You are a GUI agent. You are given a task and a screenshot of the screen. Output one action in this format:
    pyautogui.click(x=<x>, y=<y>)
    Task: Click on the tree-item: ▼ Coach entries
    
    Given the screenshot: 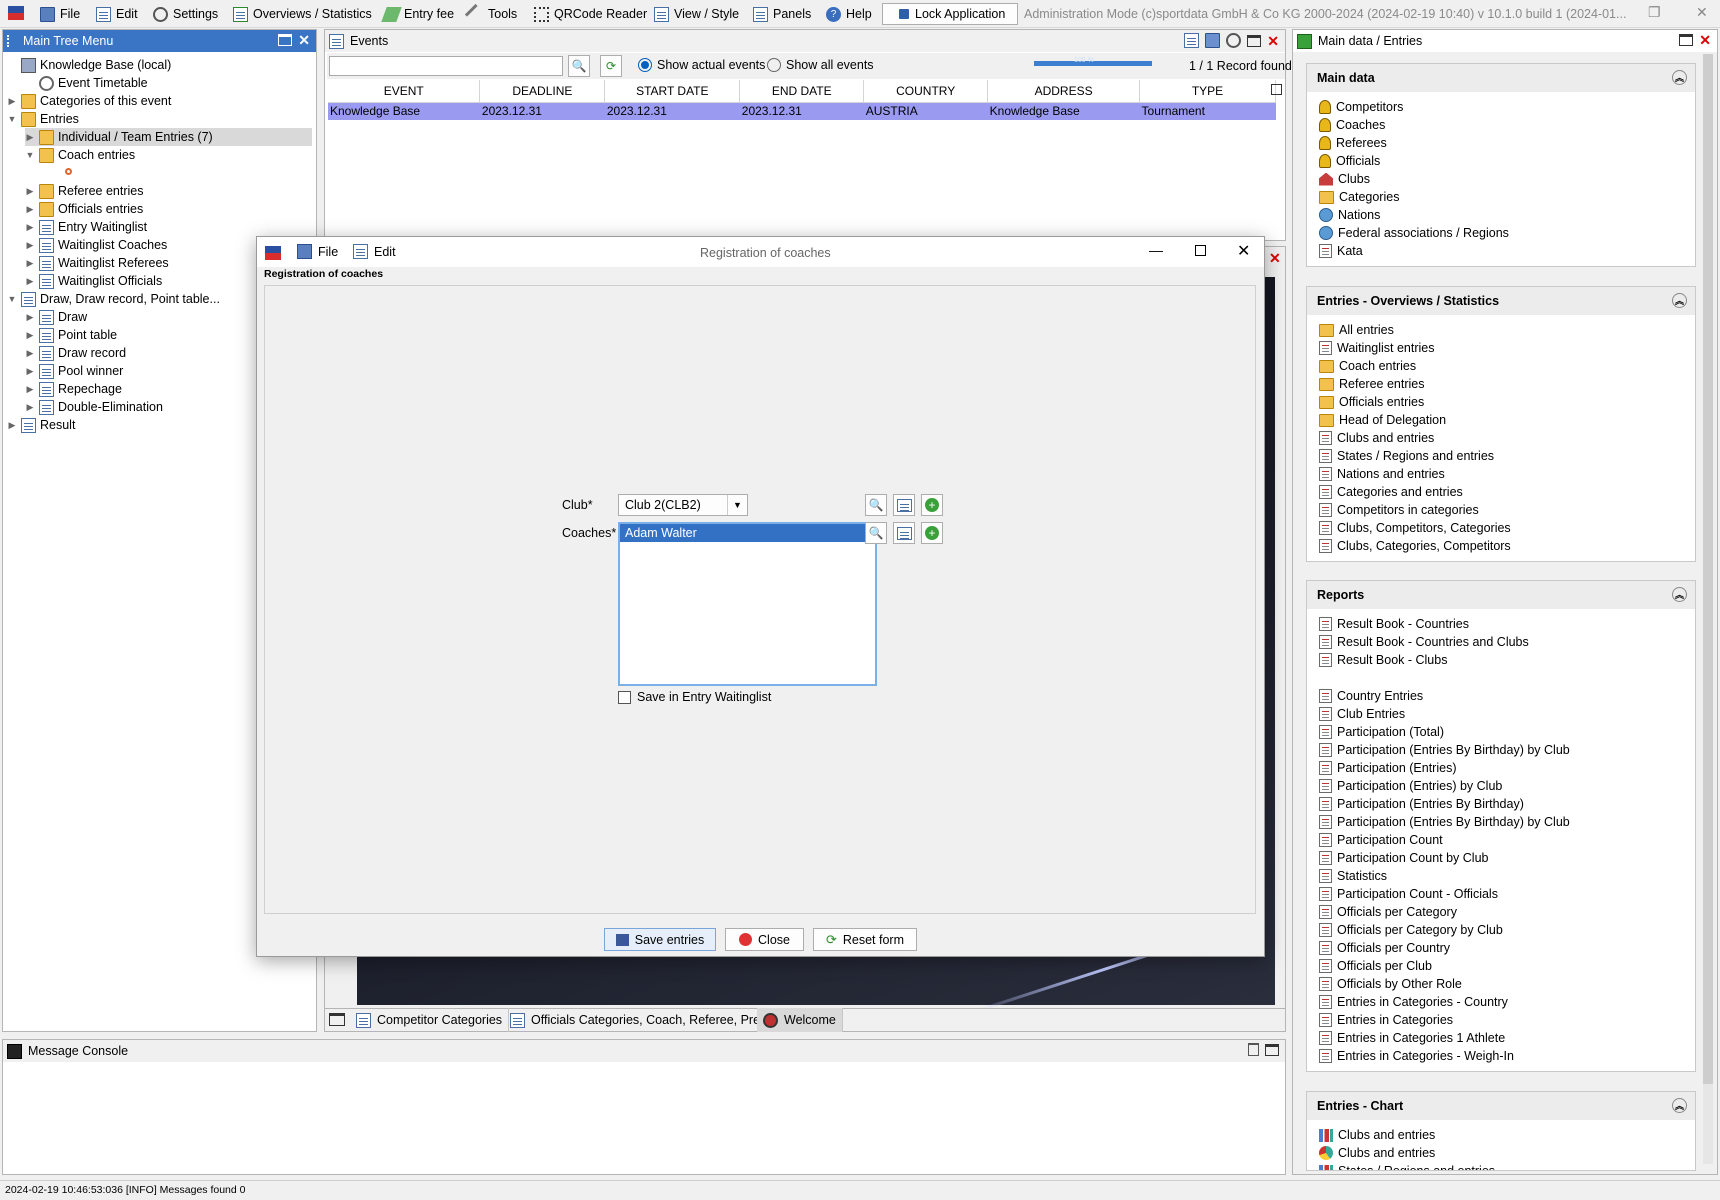 What is the action you would take?
    pyautogui.click(x=80, y=155)
    